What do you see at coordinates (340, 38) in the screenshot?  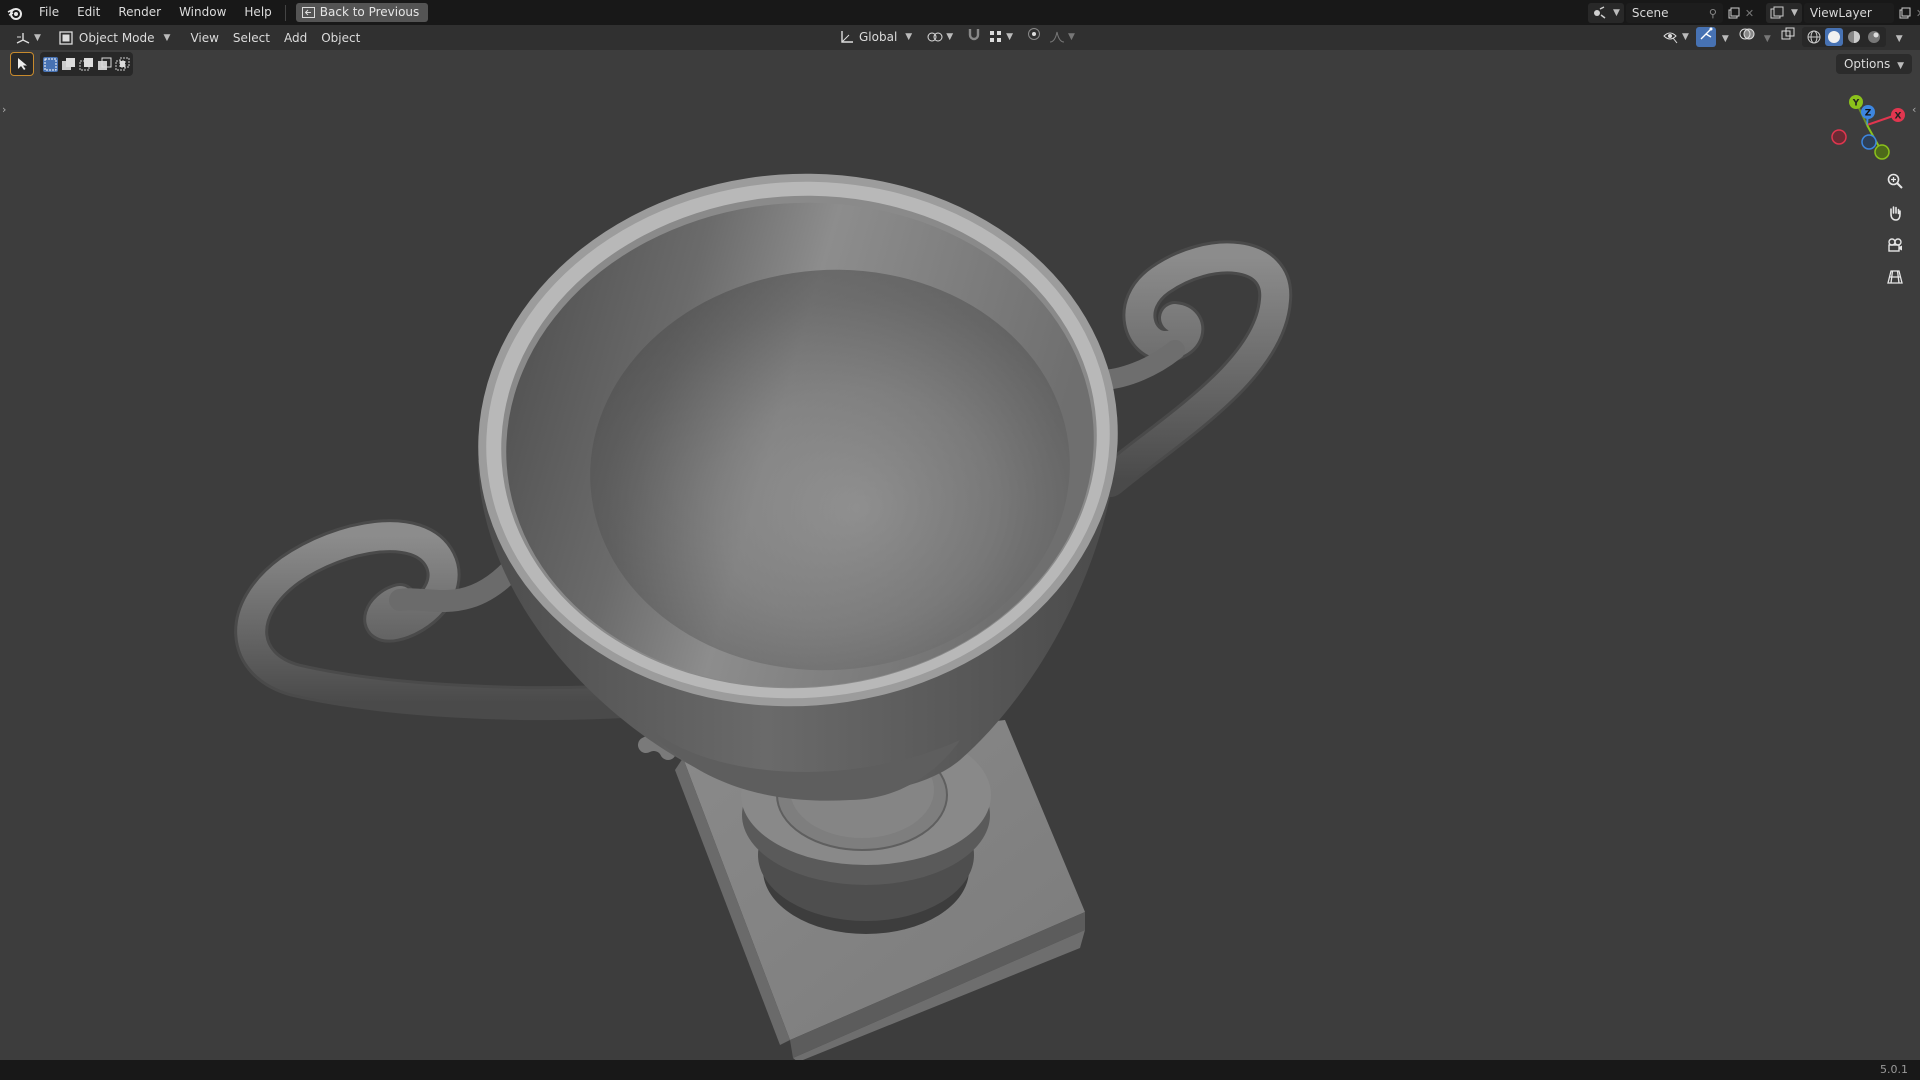 I see `menu-object: Object` at bounding box center [340, 38].